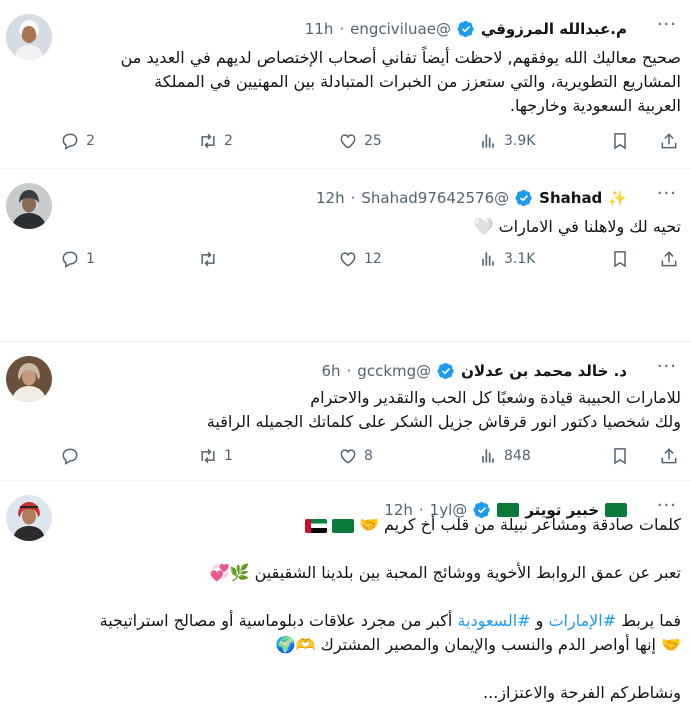  Describe the element at coordinates (342, 525) in the screenshot. I see `saudi-flag-icon` at that location.